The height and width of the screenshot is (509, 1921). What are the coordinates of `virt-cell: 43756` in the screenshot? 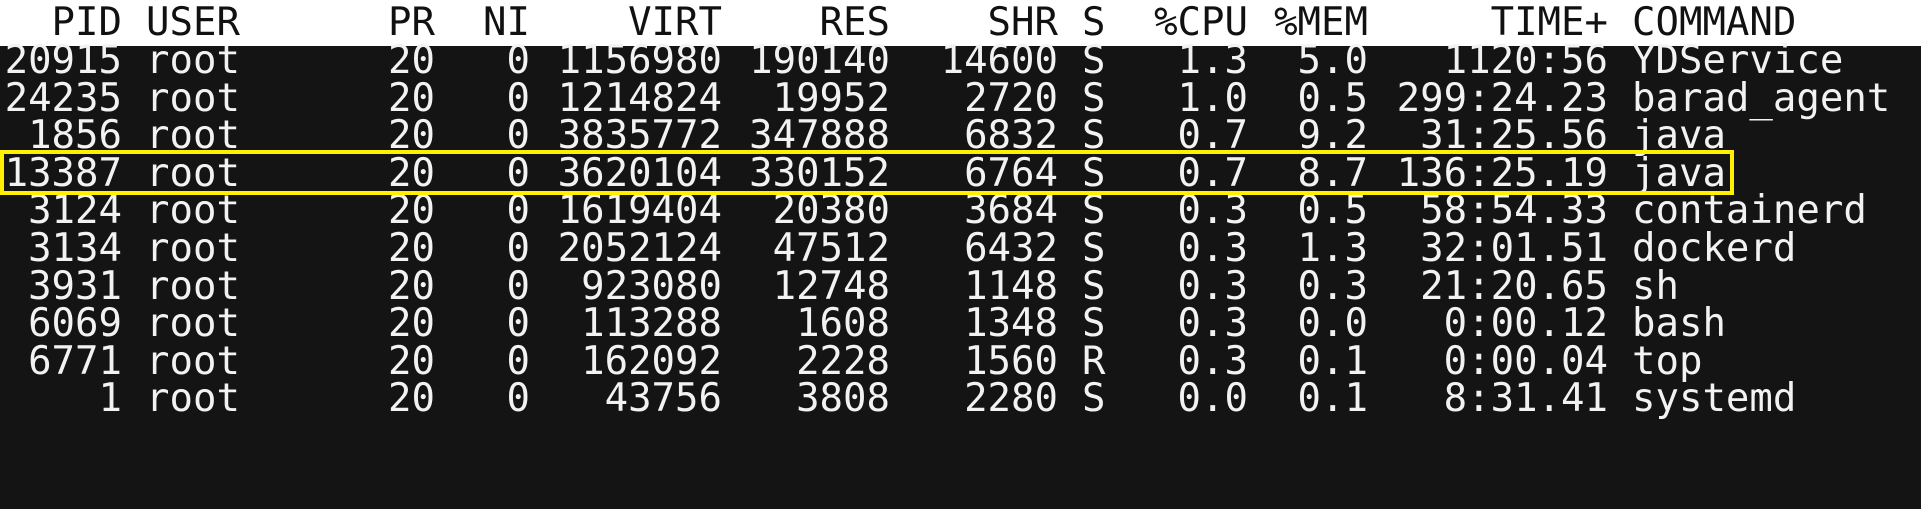 It's located at (663, 399).